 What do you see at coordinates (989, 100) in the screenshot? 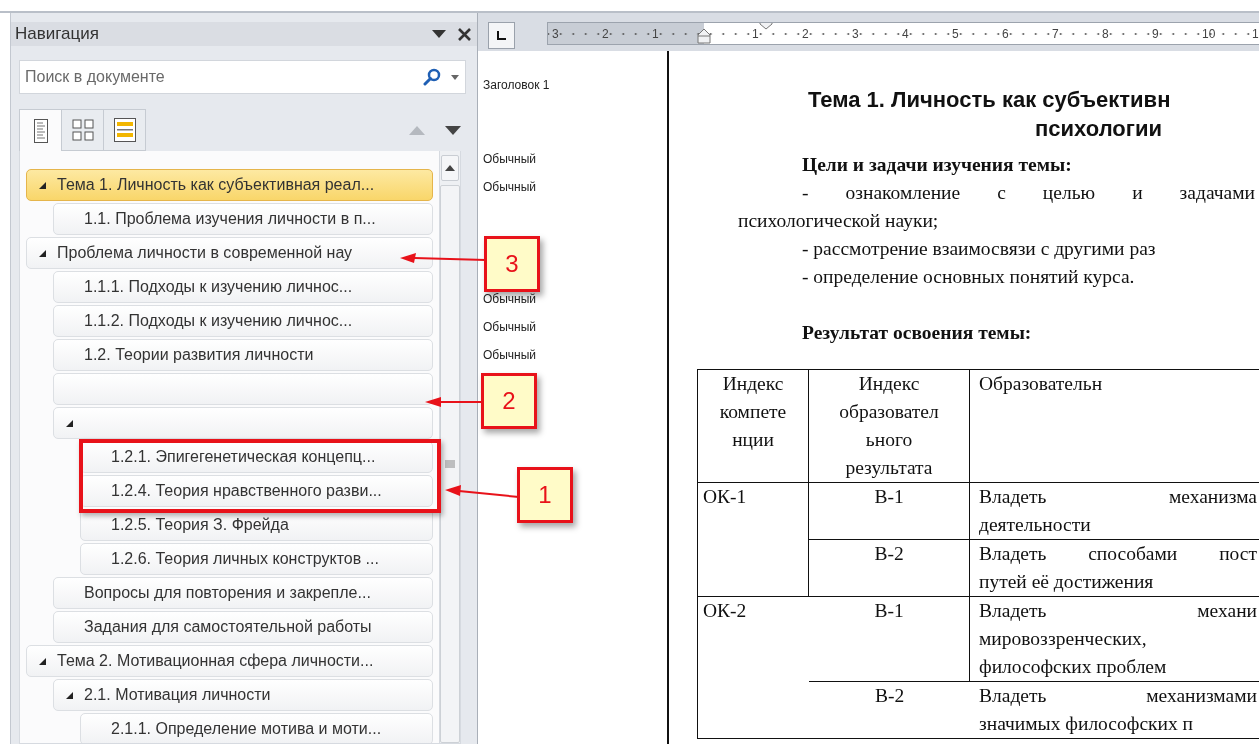
I see `document-heading: Тема 1. Личность как субъективн` at bounding box center [989, 100].